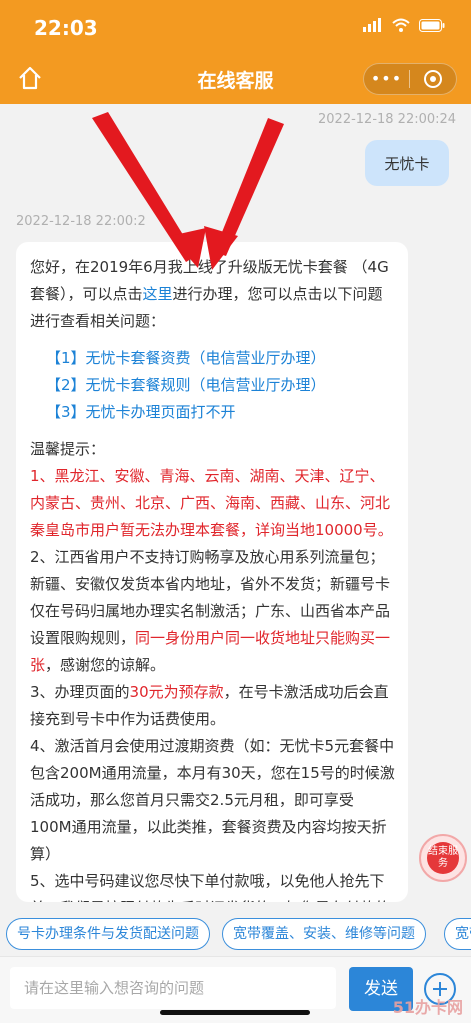 The image size is (471, 1023). I want to click on question-input, so click(173, 988).